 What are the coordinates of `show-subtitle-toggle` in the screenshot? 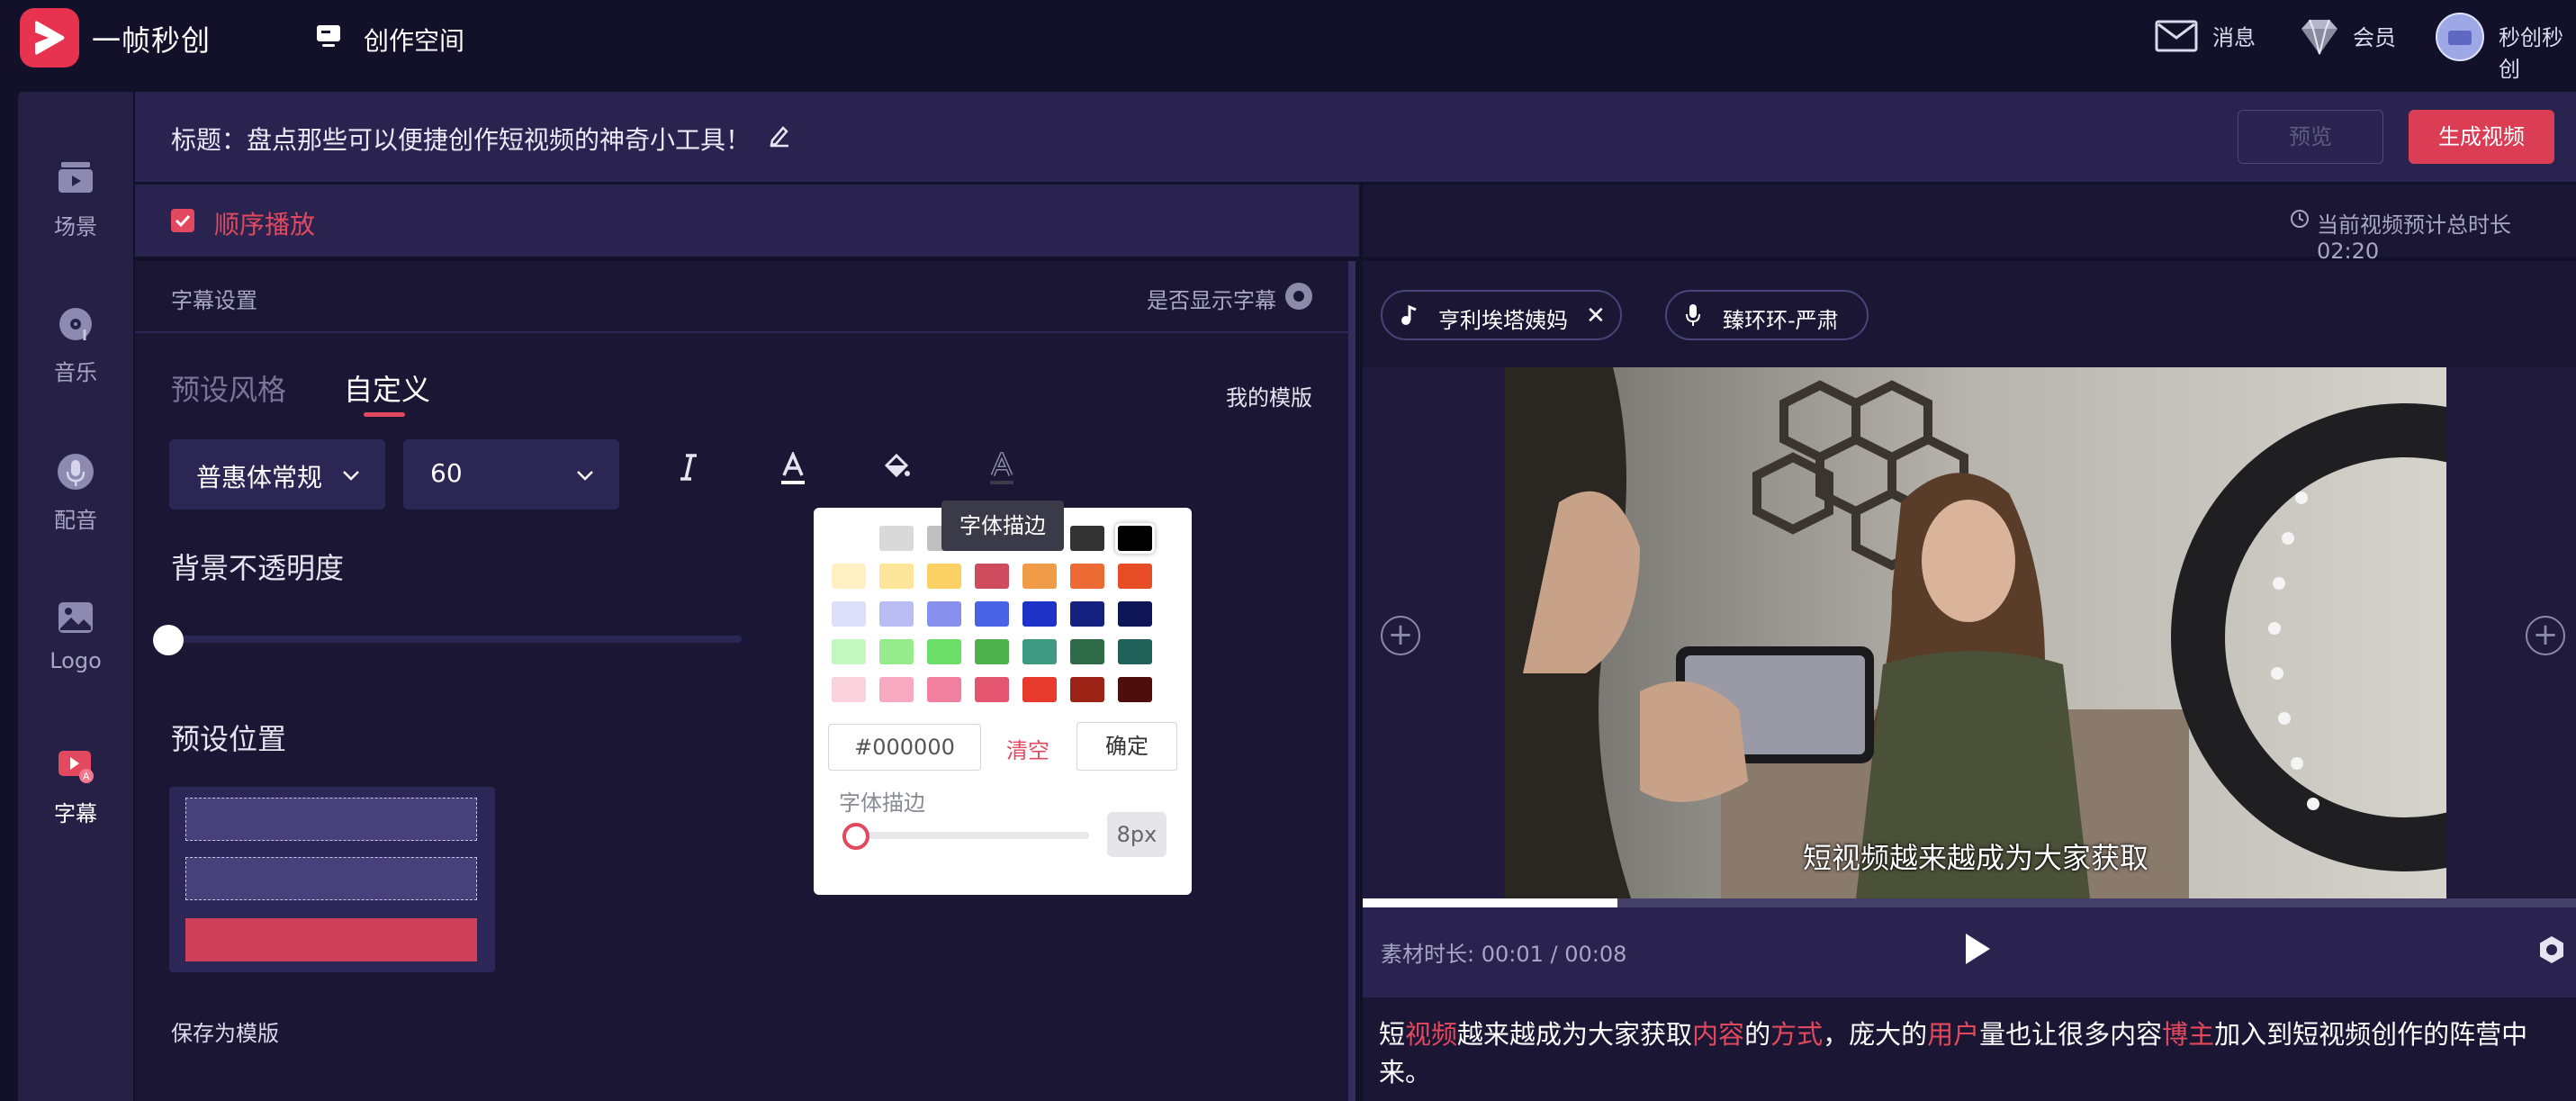 It's located at (1298, 297).